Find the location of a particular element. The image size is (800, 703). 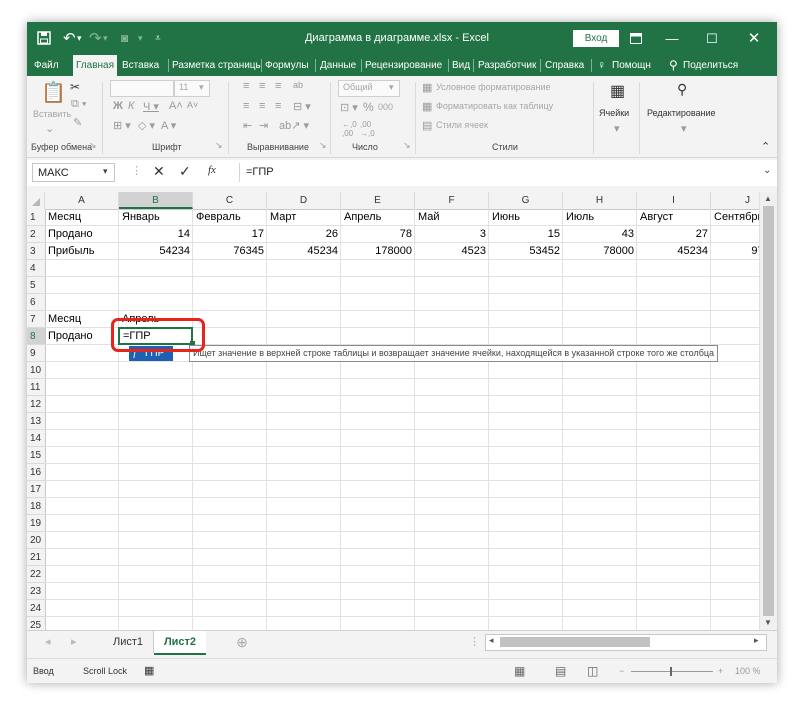

row-header-15: 15 is located at coordinates (36, 455).